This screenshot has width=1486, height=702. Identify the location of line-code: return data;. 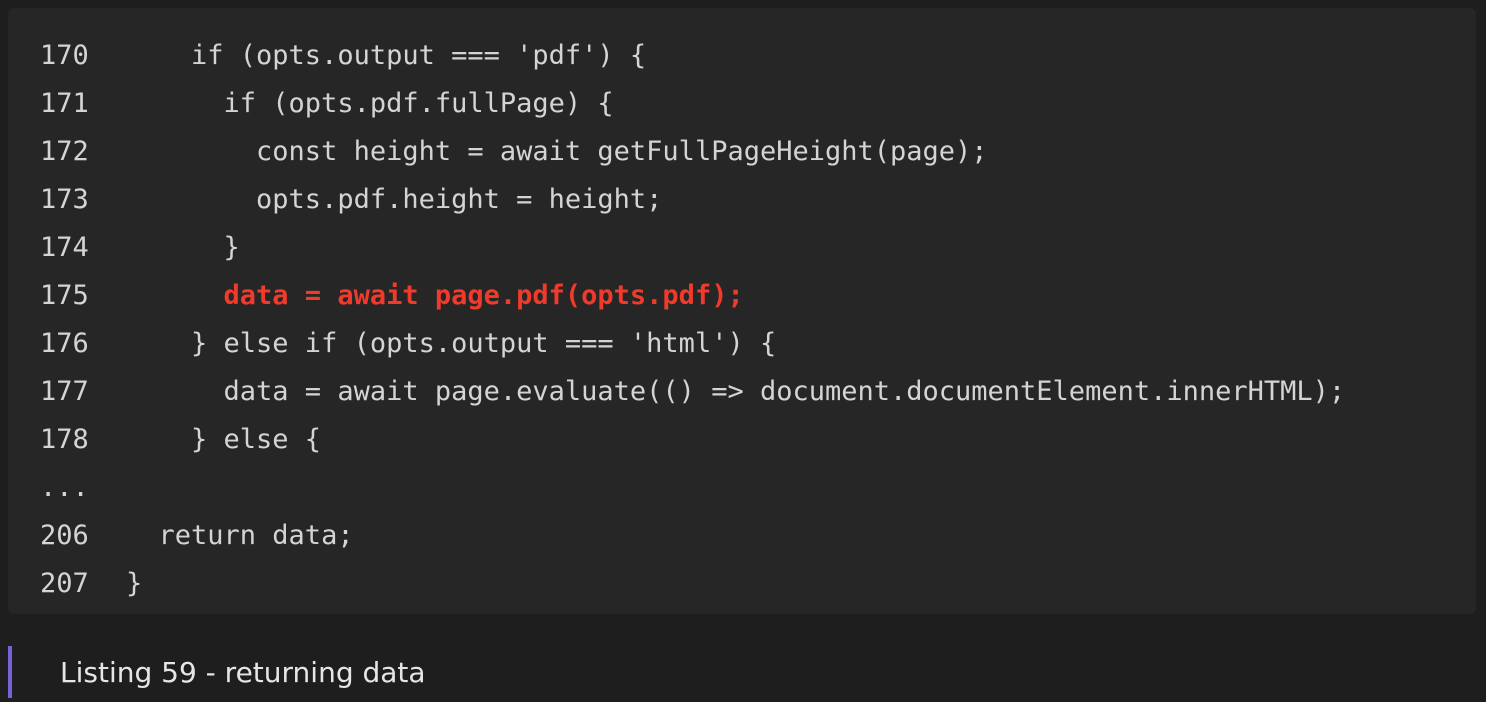
(240, 535).